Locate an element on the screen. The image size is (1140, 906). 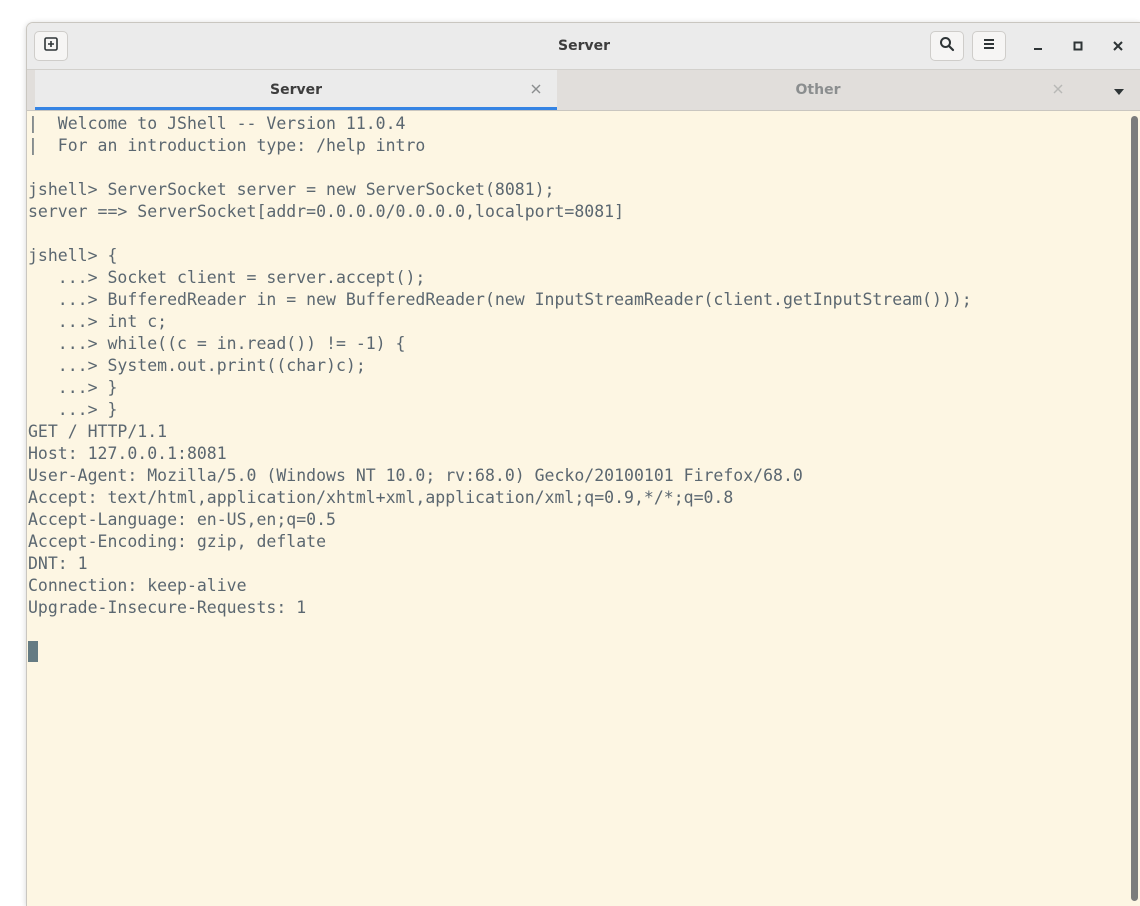
terminal-line: ...> int c; is located at coordinates (98, 321).